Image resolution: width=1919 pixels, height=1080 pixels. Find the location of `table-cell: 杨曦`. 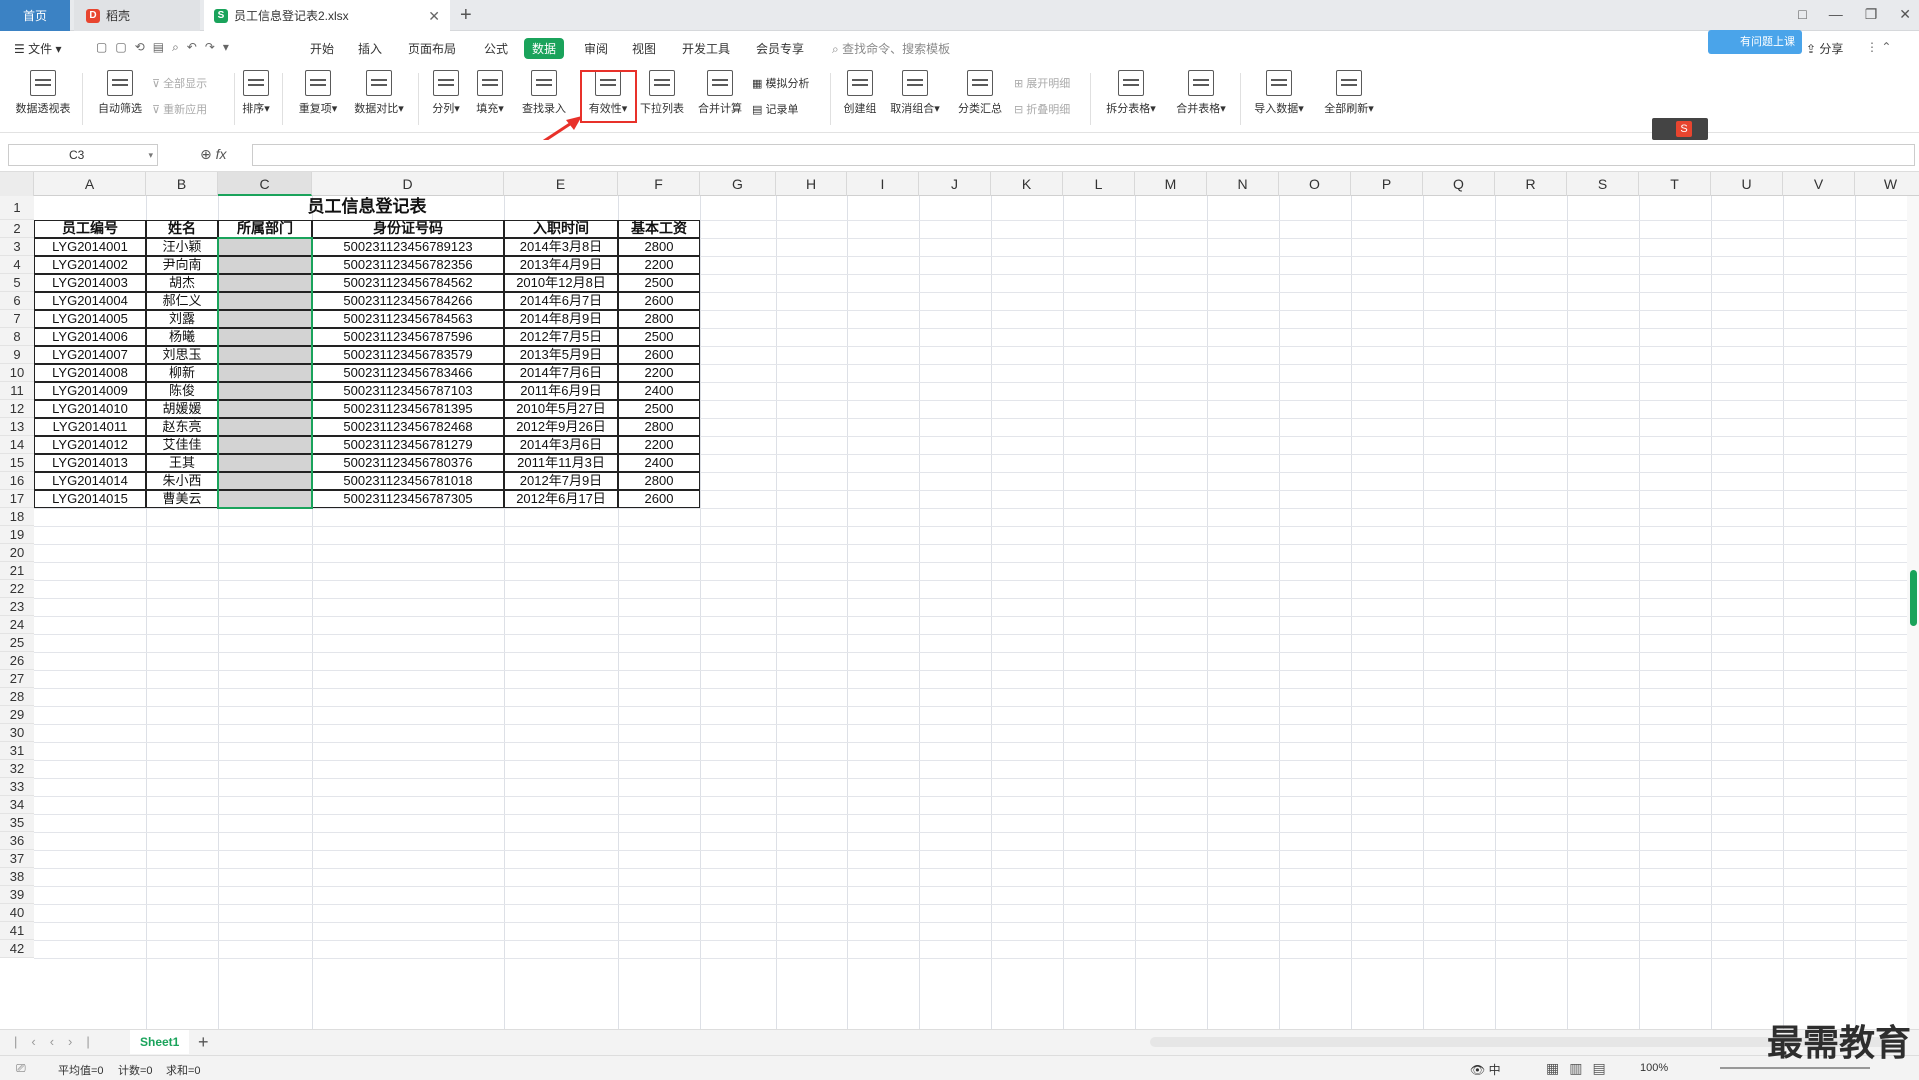

table-cell: 杨曦 is located at coordinates (182, 337).